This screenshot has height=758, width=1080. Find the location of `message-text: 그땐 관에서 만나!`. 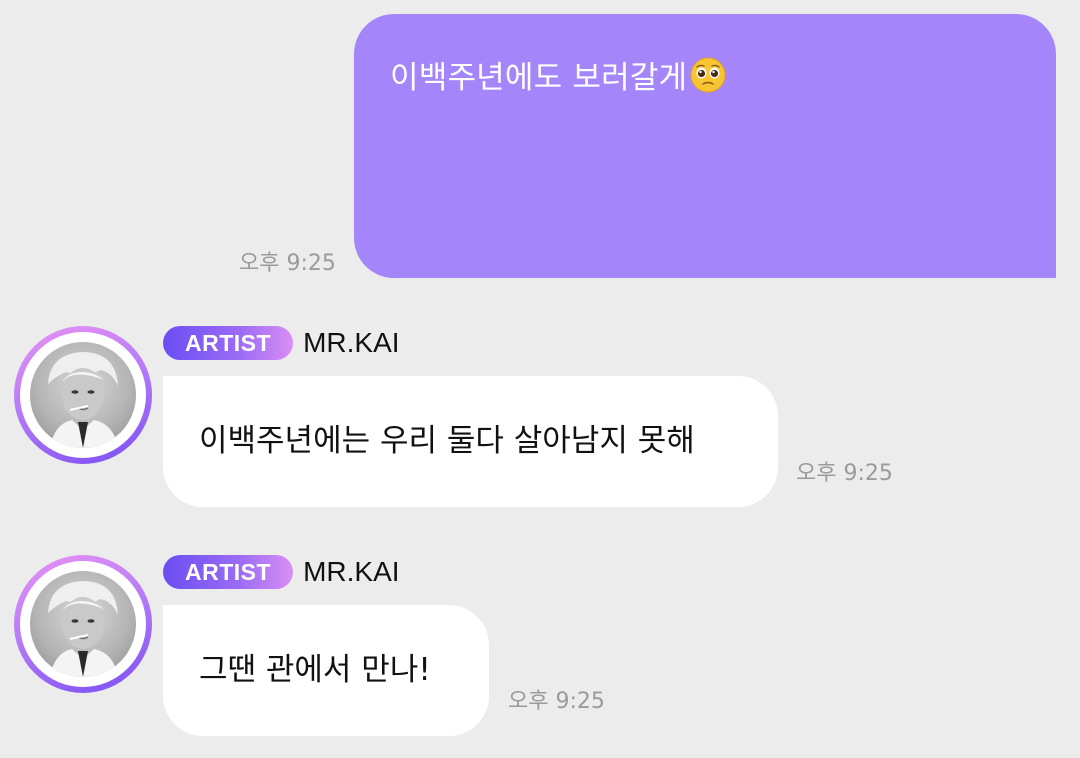

message-text: 그땐 관에서 만나! is located at coordinates (315, 670).